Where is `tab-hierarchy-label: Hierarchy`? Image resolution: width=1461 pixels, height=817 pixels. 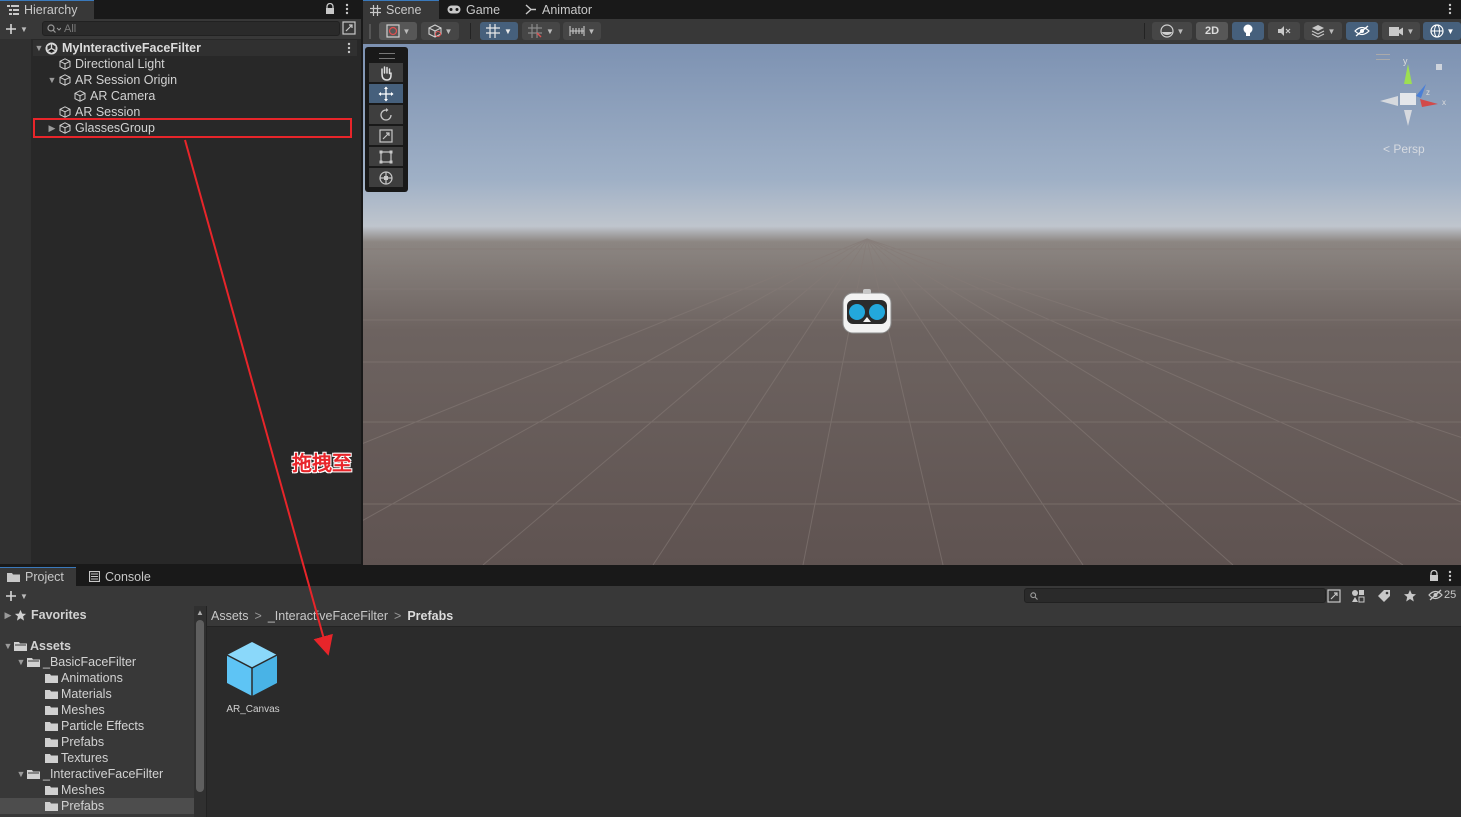
tab-hierarchy-label: Hierarchy is located at coordinates (51, 10).